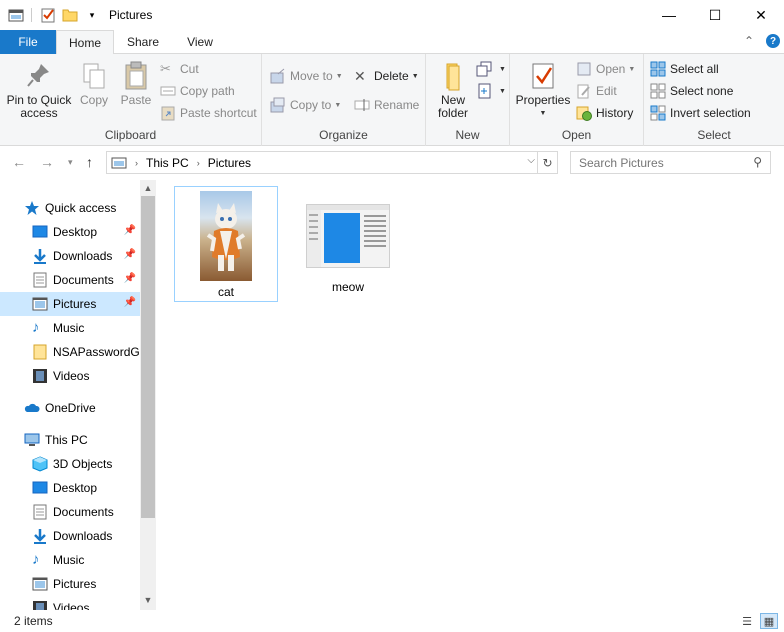 The width and height of the screenshot is (784, 632). What do you see at coordinates (167, 163) in the screenshot?
I see `breadcrumb-this-pc: This PC` at bounding box center [167, 163].